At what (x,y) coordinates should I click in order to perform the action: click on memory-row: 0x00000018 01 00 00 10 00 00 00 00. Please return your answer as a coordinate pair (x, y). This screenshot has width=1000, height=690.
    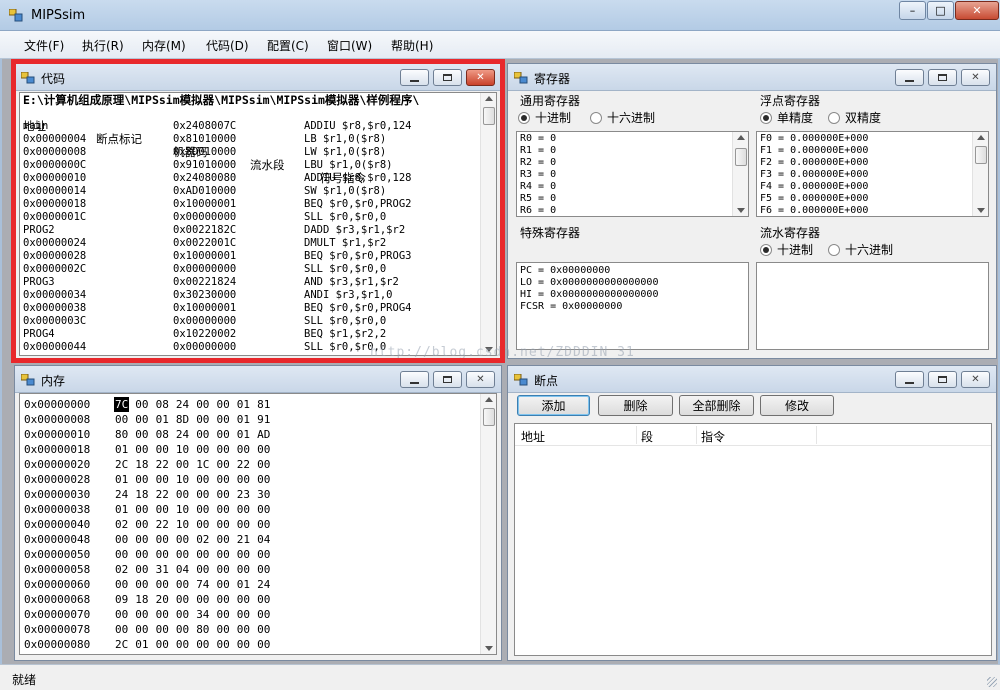
    Looking at the image, I should click on (260, 449).